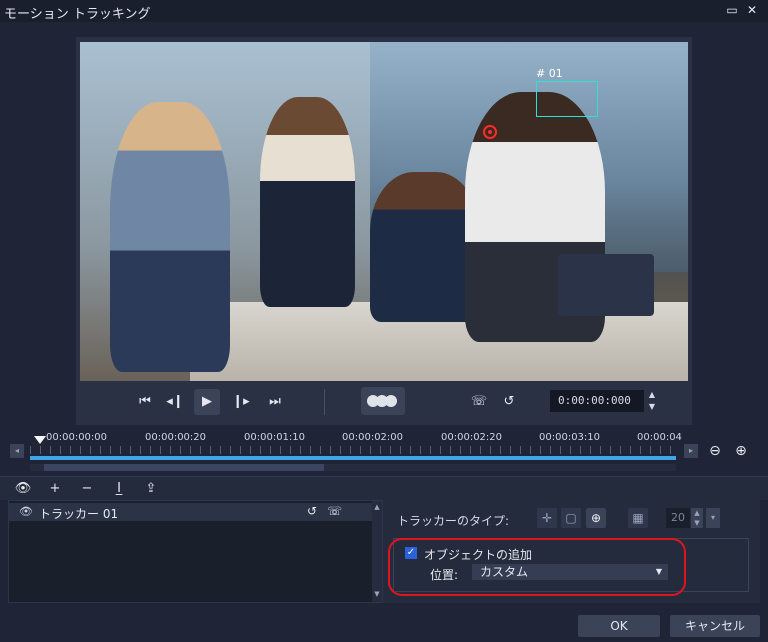 The height and width of the screenshot is (642, 768). What do you see at coordinates (752, 10) in the screenshot?
I see `close-icon: ✕` at bounding box center [752, 10].